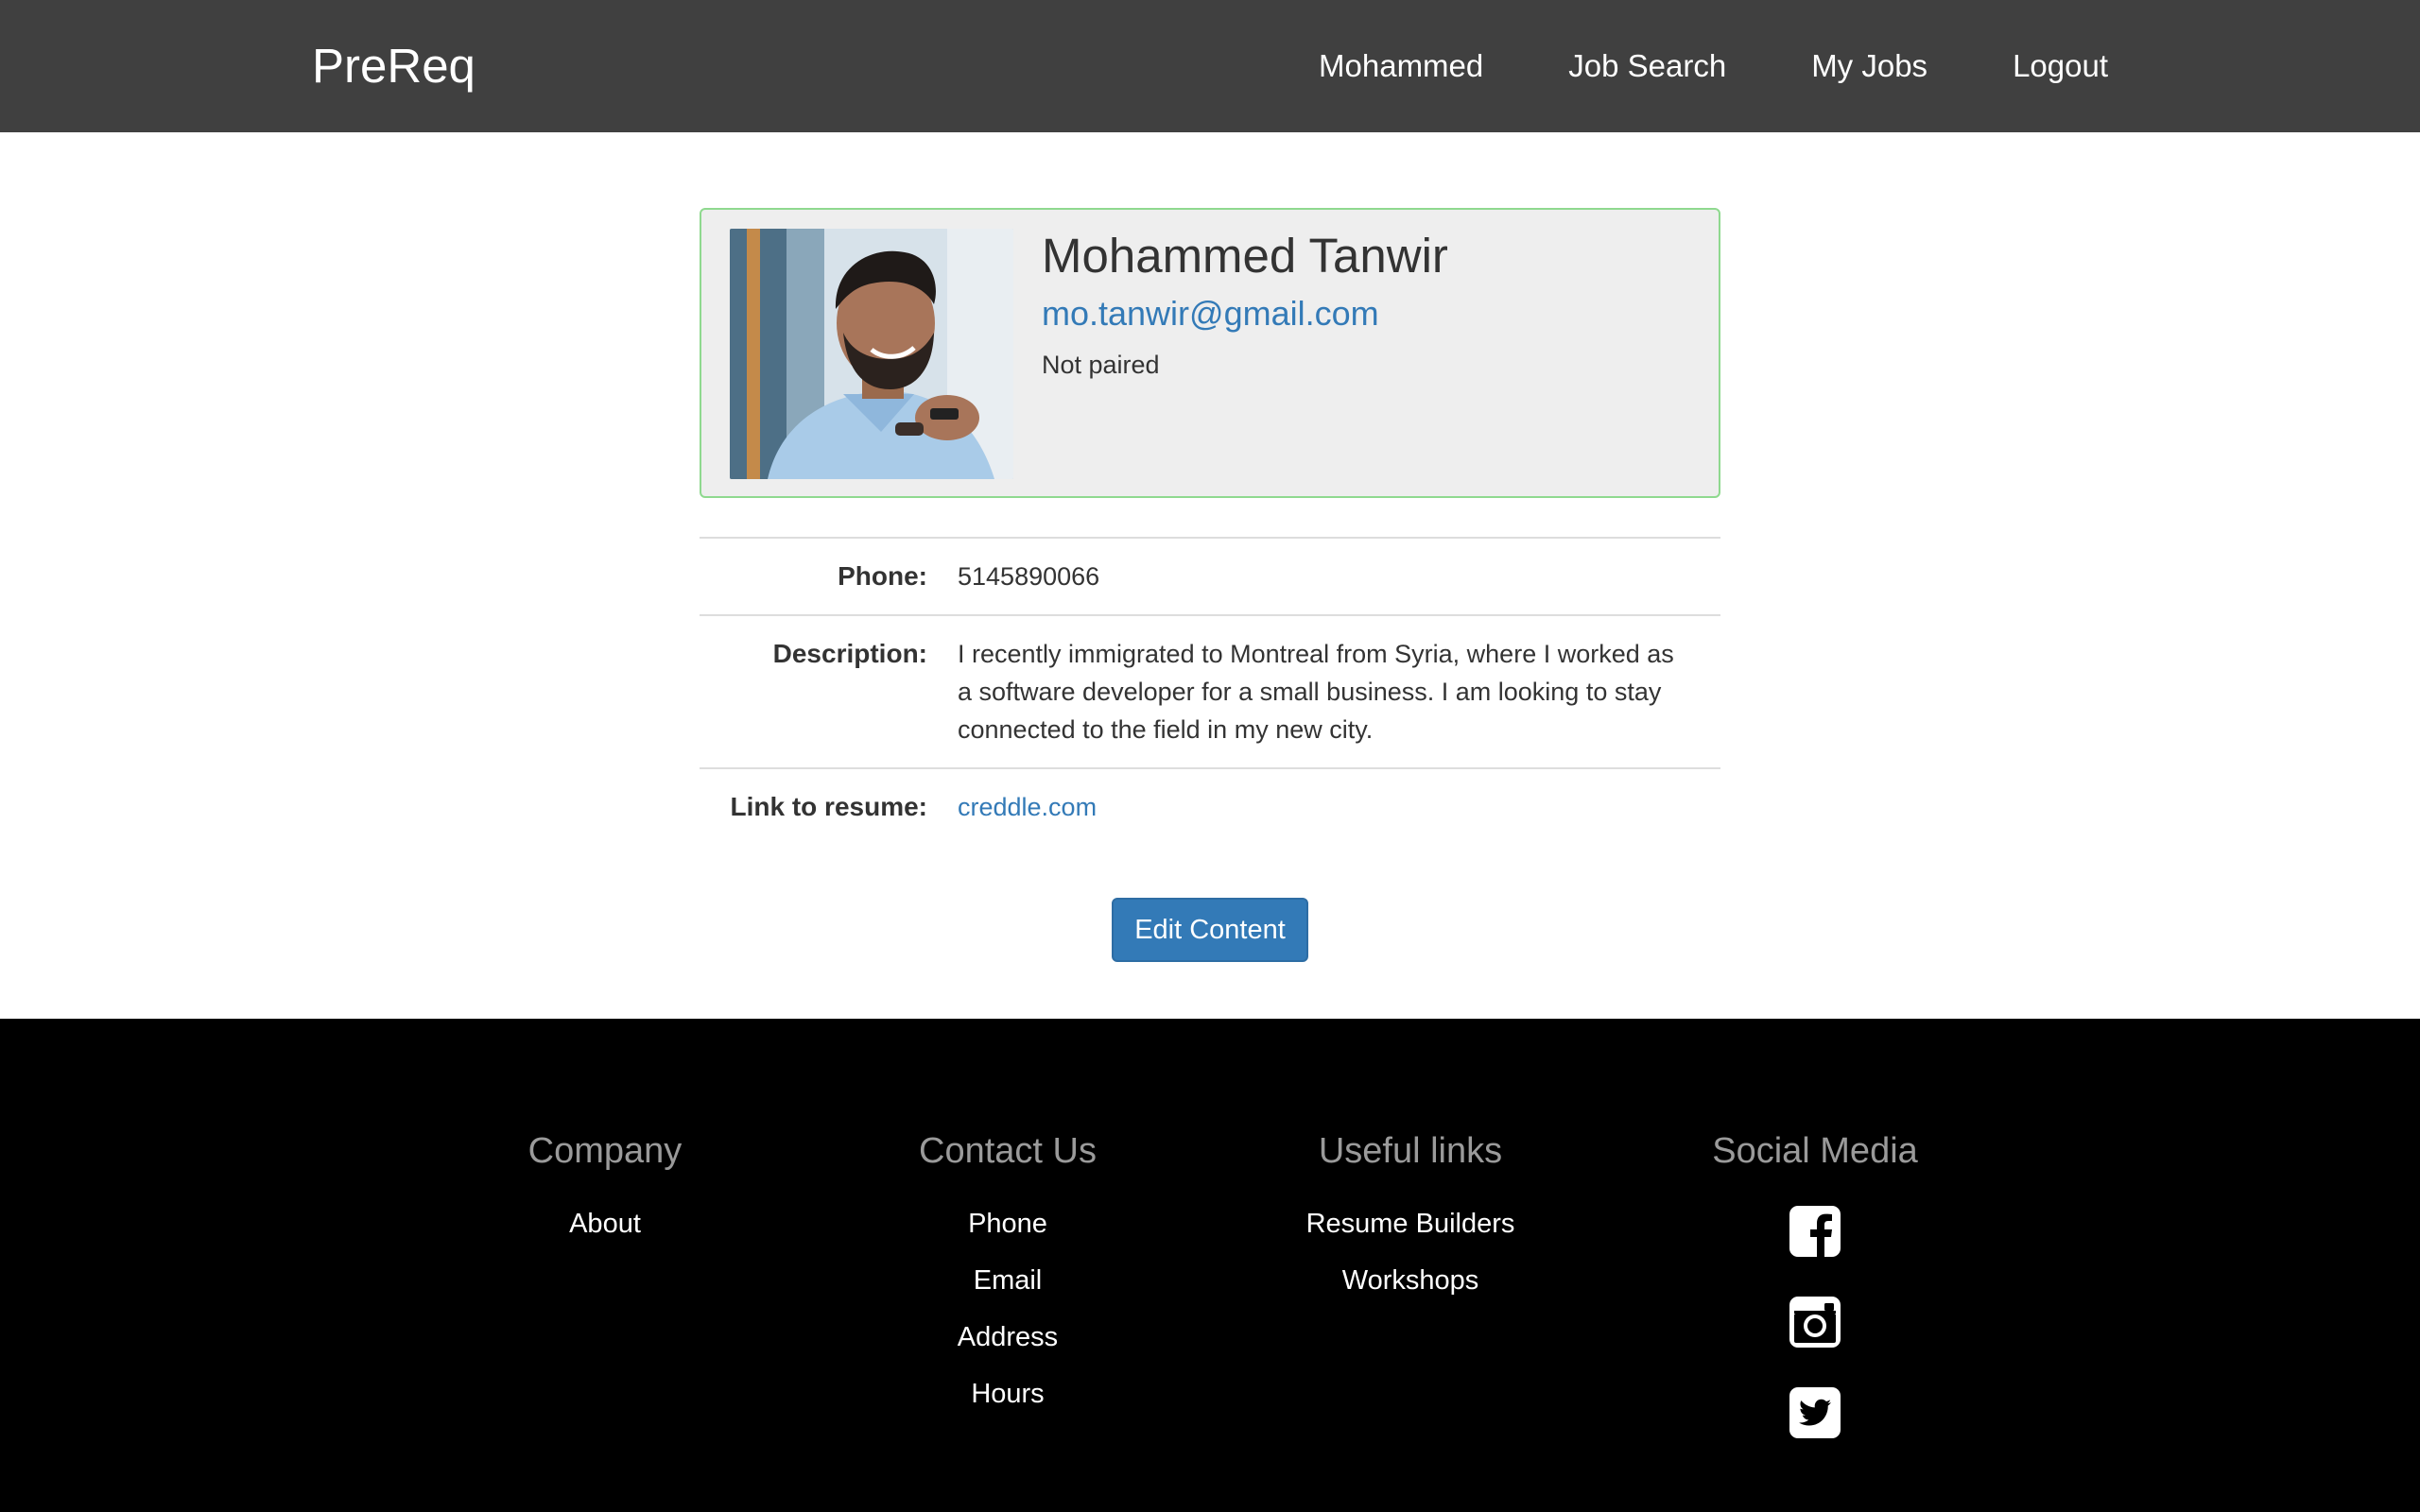 This screenshot has width=2420, height=1512. What do you see at coordinates (849, 653) in the screenshot?
I see `description-label: Description:` at bounding box center [849, 653].